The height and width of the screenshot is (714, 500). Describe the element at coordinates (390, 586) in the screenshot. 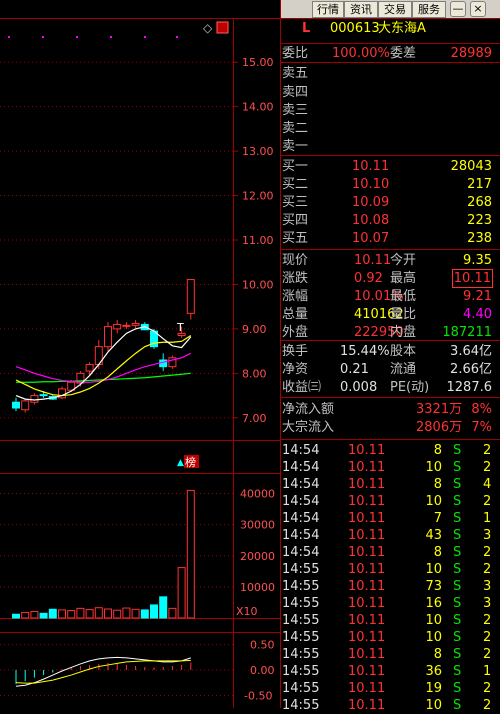

I see `tick-row: 14:55 10.11 73 S 3` at that location.